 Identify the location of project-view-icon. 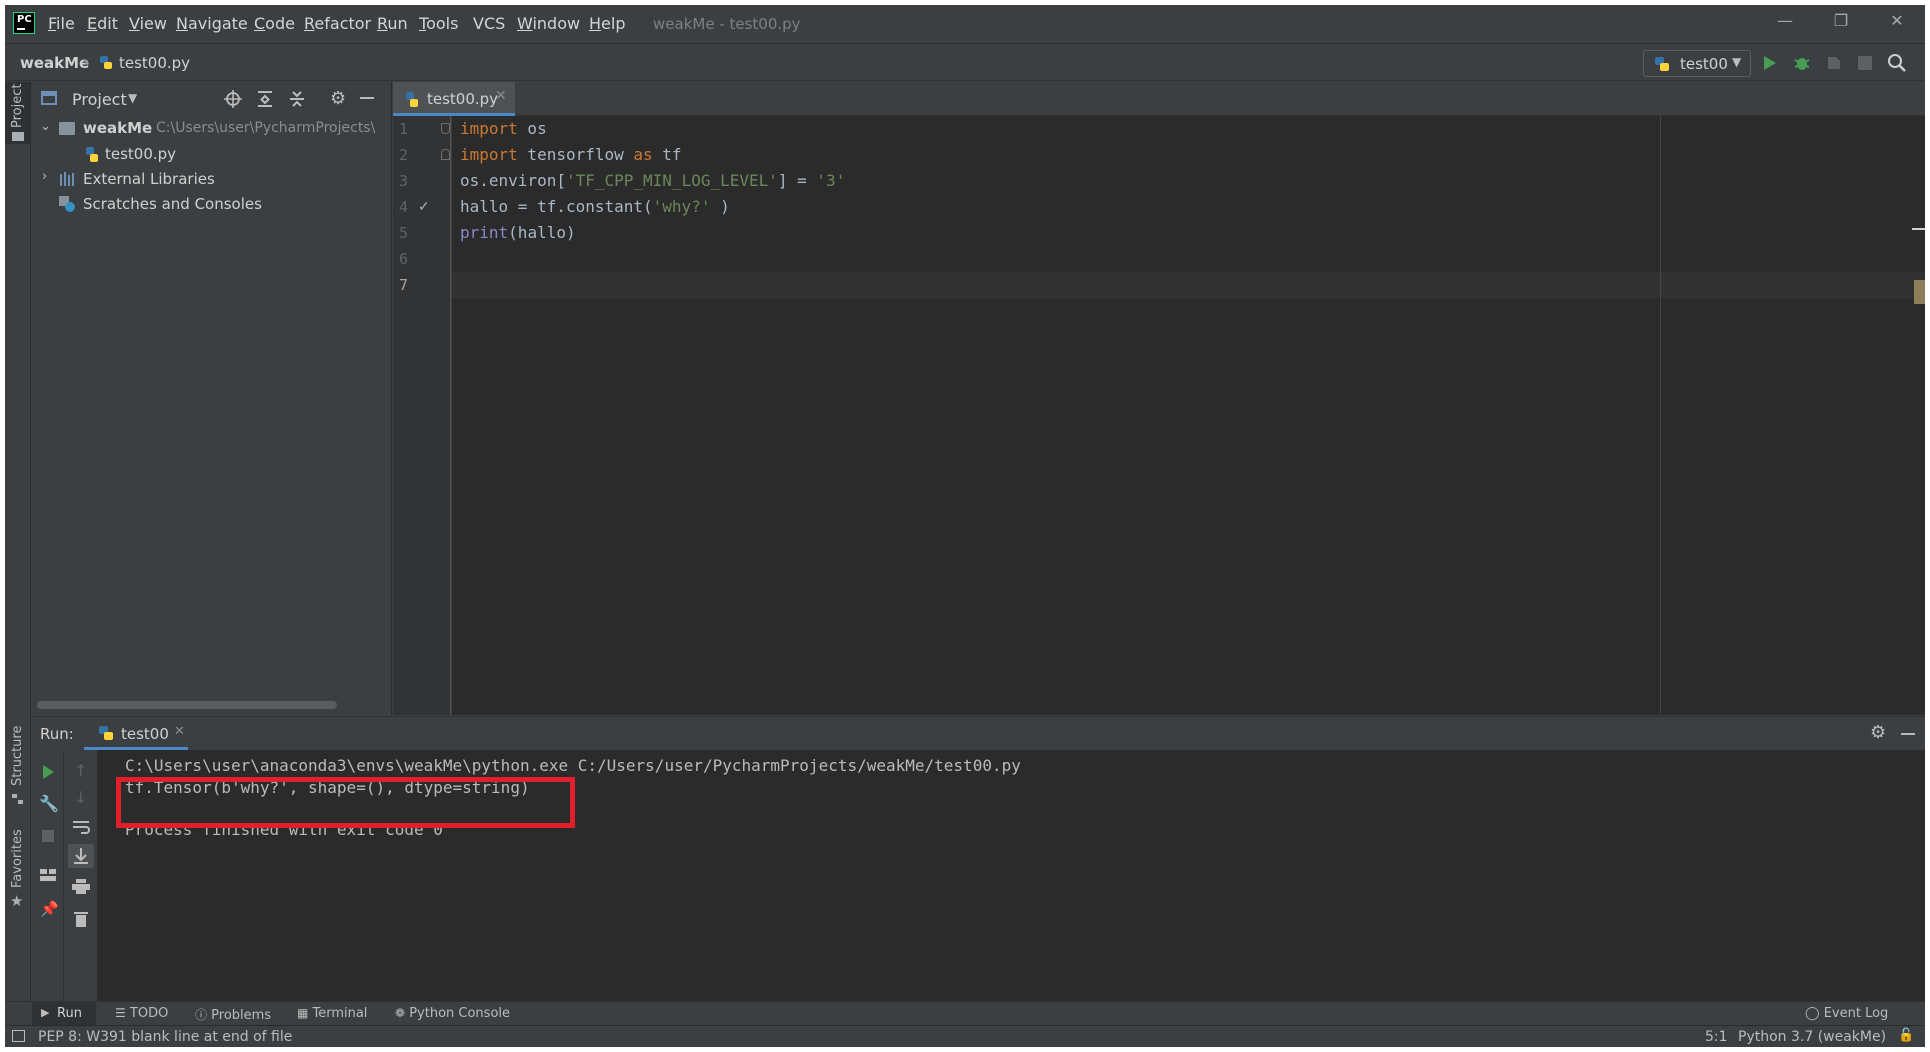
(49, 98).